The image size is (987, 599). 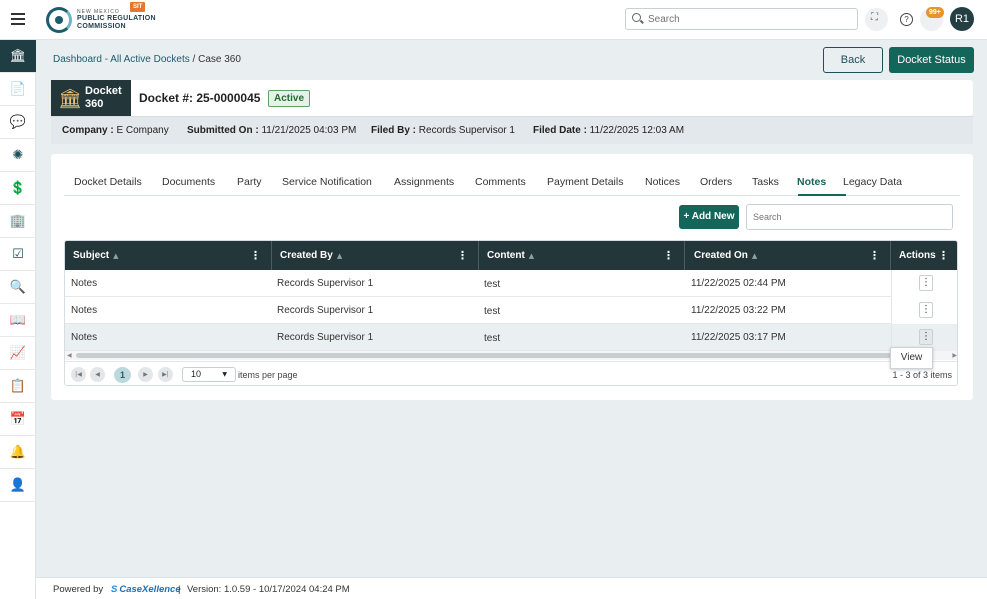 I want to click on tab-orders: Orders, so click(x=716, y=182).